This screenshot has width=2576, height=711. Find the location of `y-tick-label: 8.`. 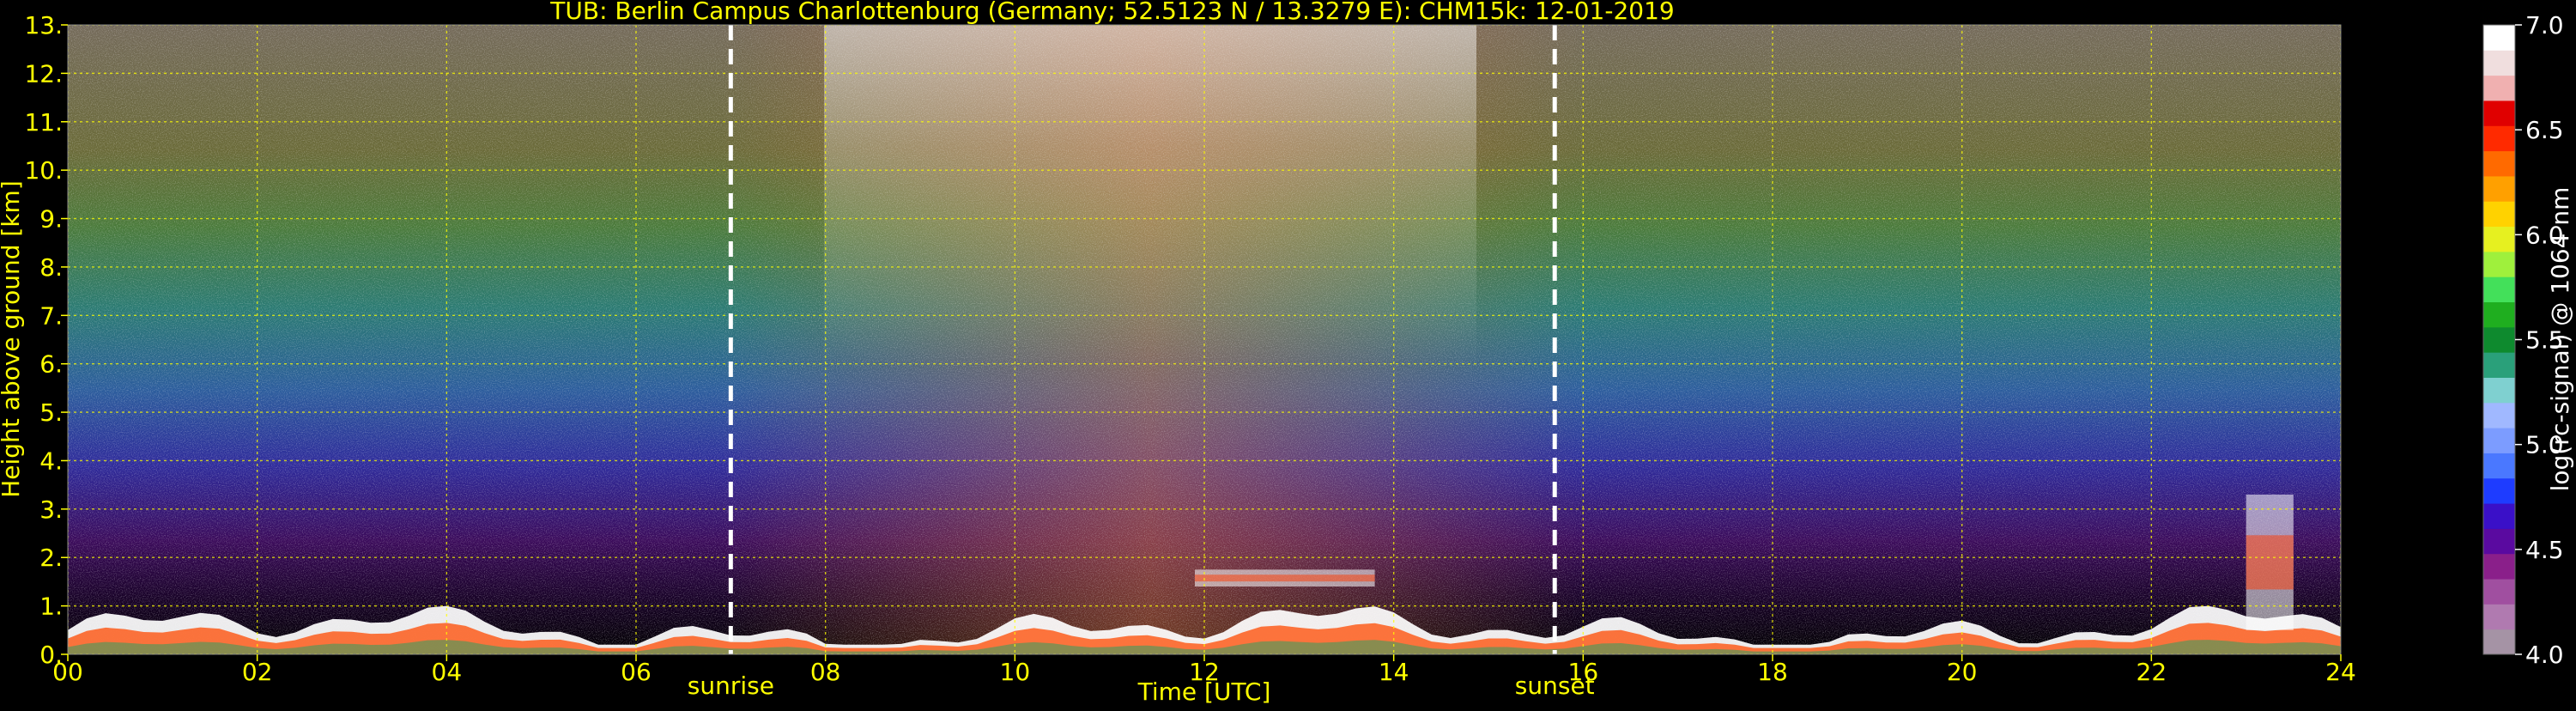

y-tick-label: 8. is located at coordinates (51, 268).